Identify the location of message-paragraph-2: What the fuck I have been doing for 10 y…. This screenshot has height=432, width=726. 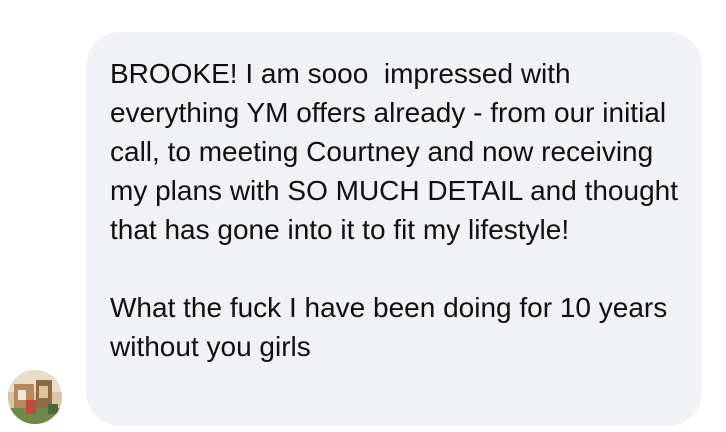
(393, 327).